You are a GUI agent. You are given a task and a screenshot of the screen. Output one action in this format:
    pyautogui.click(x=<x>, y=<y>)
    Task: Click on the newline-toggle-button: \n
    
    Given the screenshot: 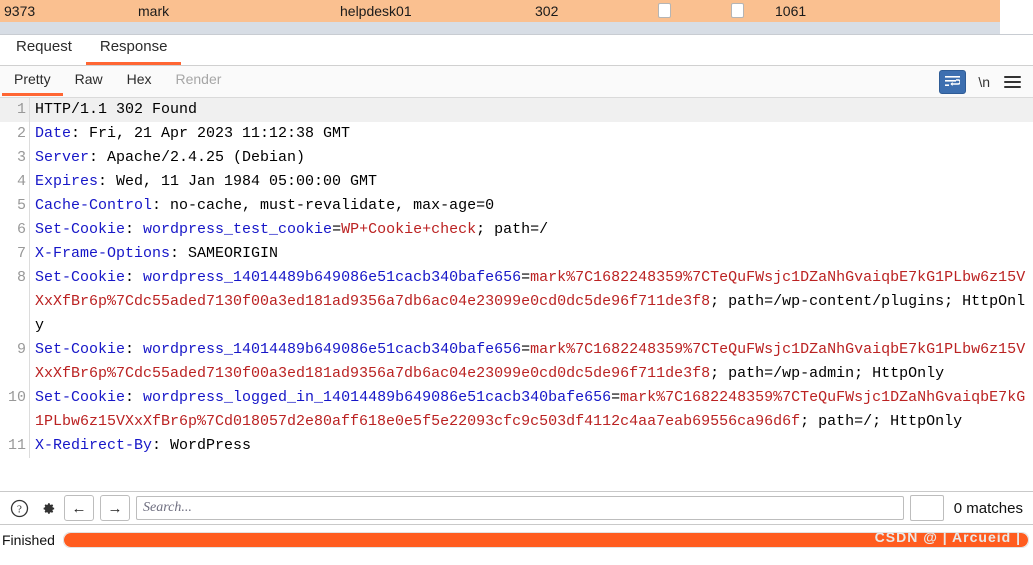 What is the action you would take?
    pyautogui.click(x=984, y=82)
    